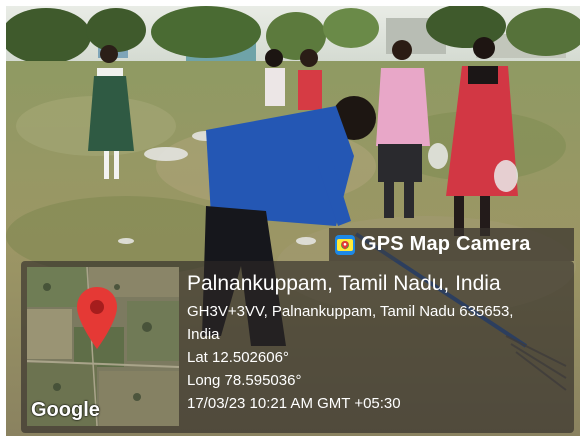  What do you see at coordinates (244, 380) in the screenshot?
I see `longitude: Long 78.595036°` at bounding box center [244, 380].